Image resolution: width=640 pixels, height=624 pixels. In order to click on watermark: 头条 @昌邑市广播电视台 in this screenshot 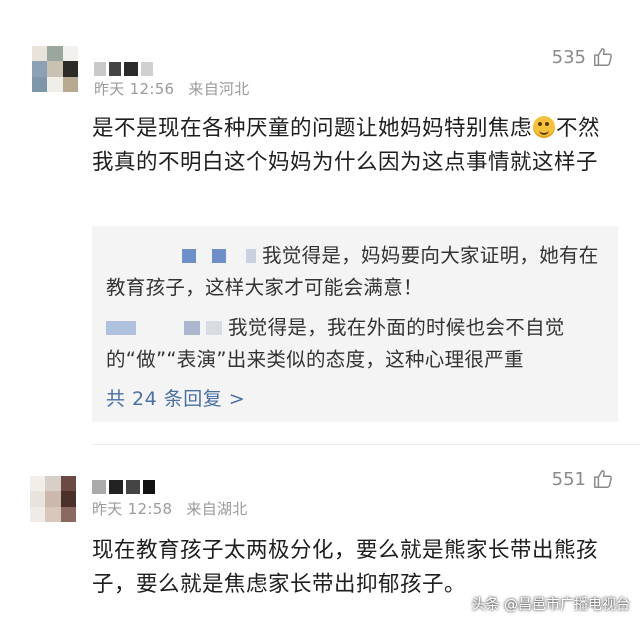, I will do `click(550, 605)`.